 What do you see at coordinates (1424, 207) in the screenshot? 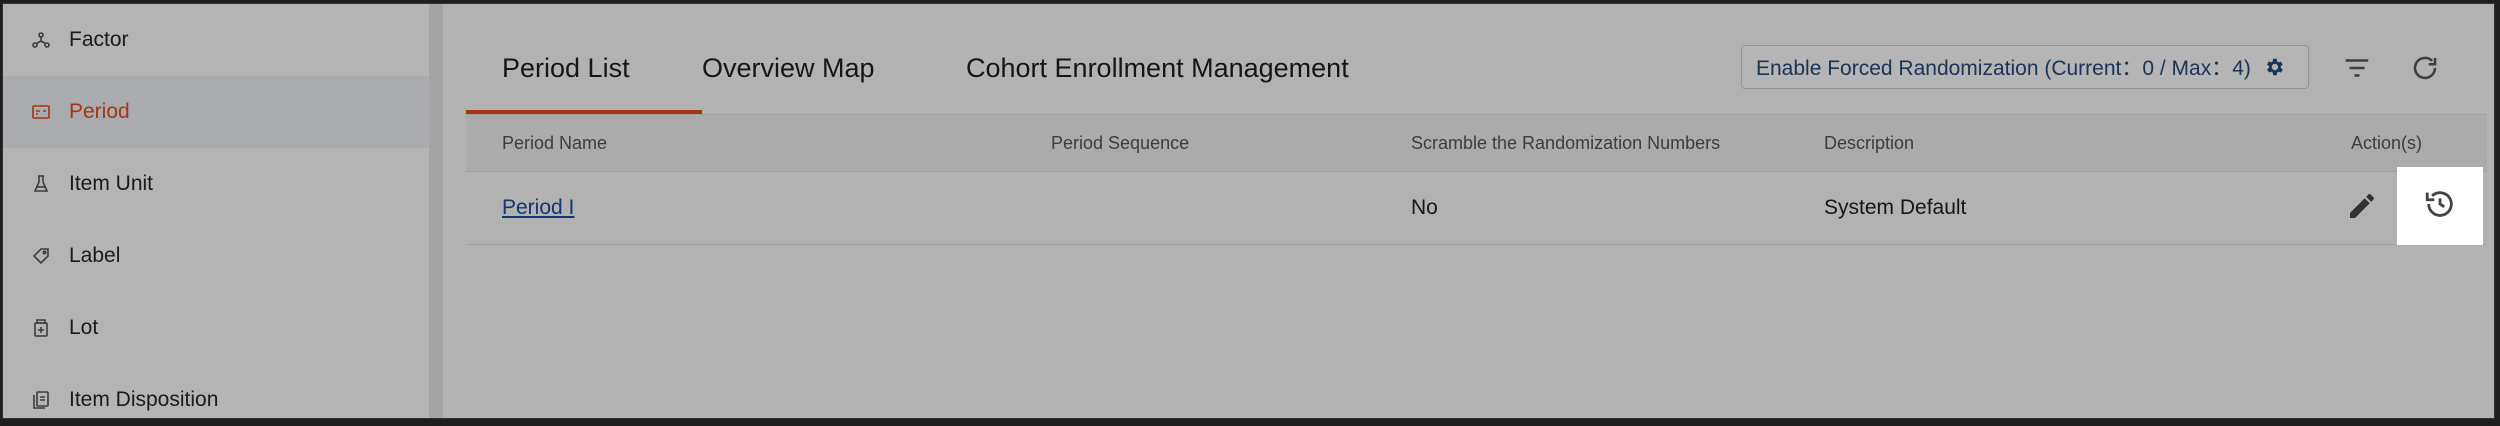
I see `scramble-cell: No` at bounding box center [1424, 207].